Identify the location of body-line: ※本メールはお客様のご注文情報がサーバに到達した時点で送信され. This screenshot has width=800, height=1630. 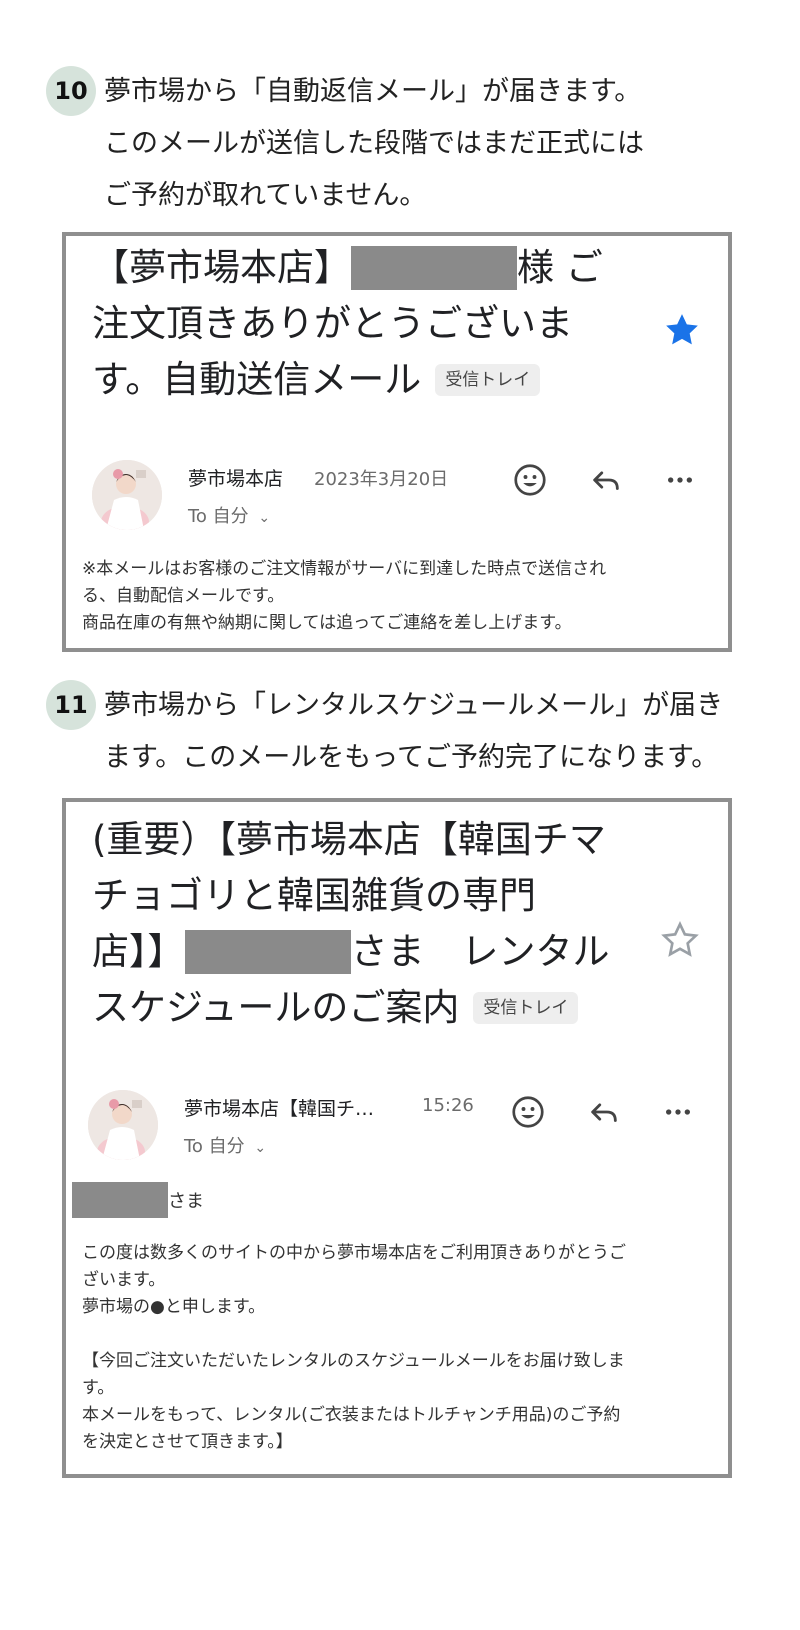
(344, 569).